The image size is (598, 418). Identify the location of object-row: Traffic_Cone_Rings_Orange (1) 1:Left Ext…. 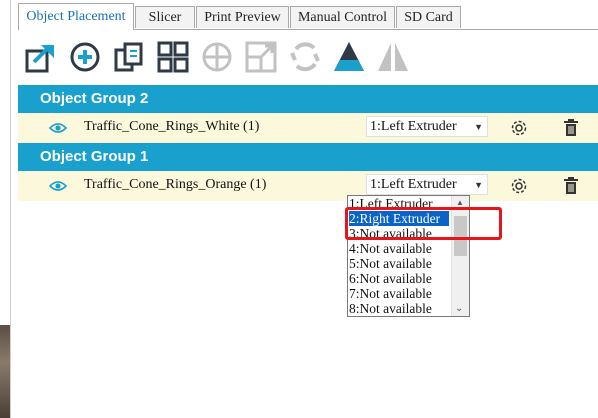
(308, 186).